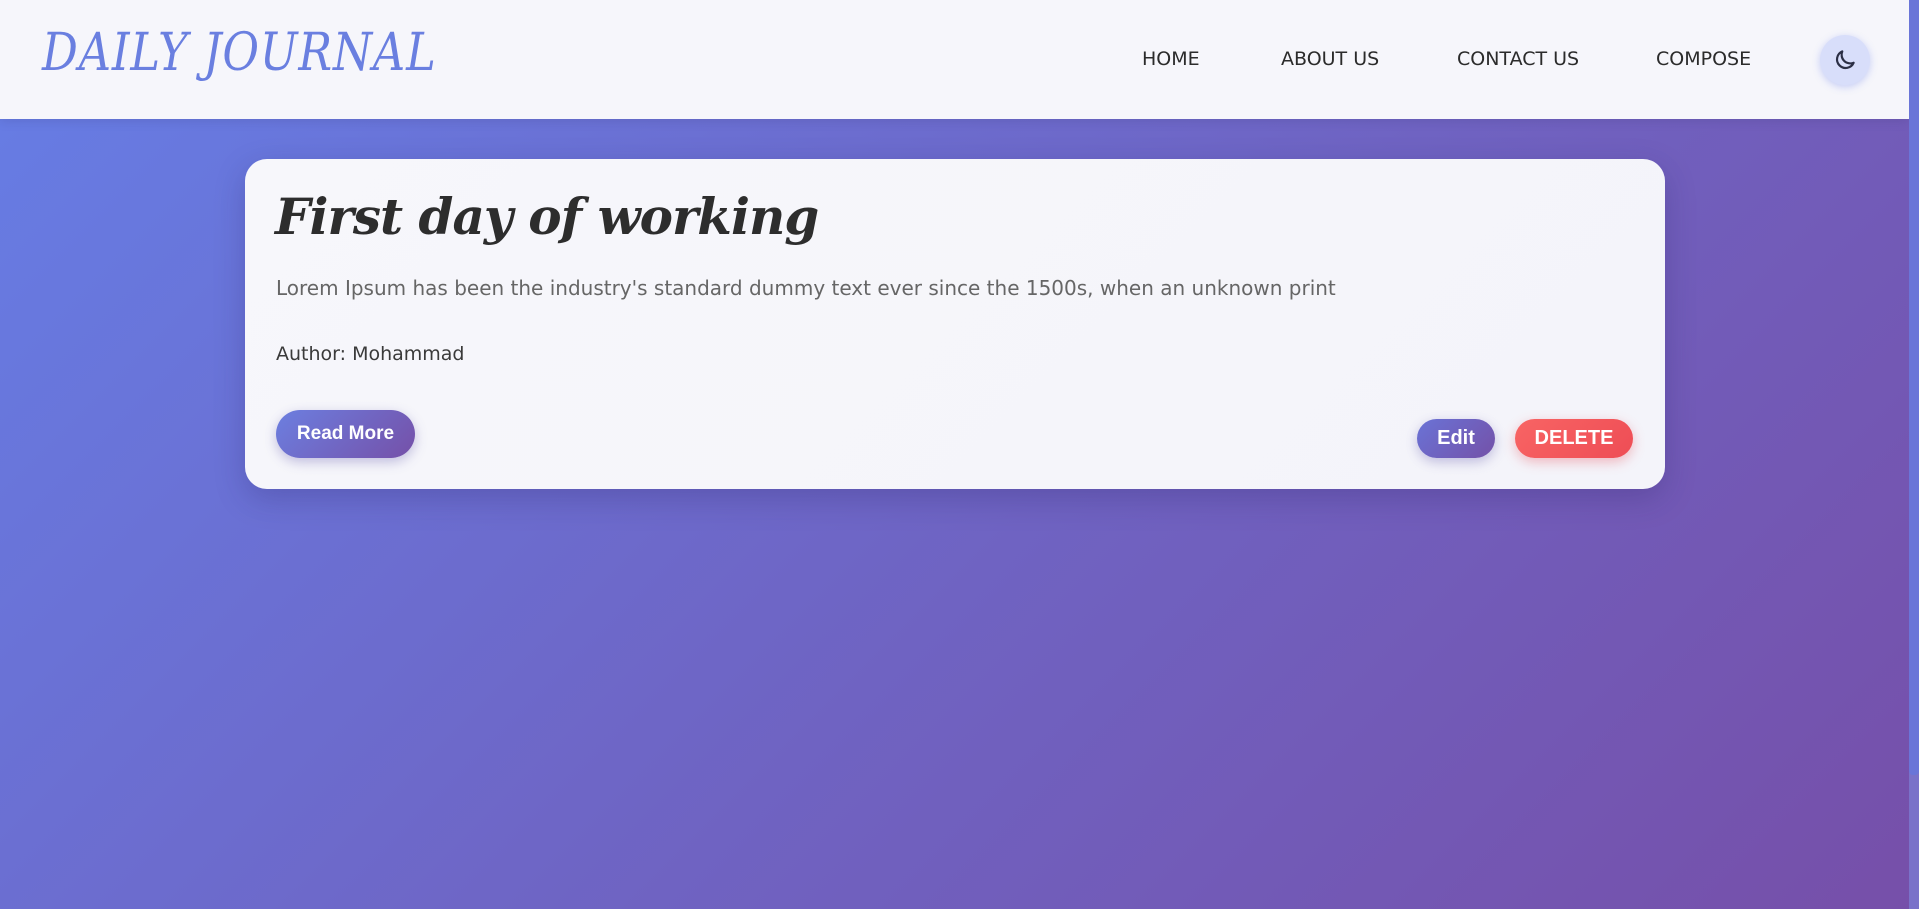 The image size is (1919, 909). I want to click on nav-contact-link: CONTACT US, so click(1518, 59).